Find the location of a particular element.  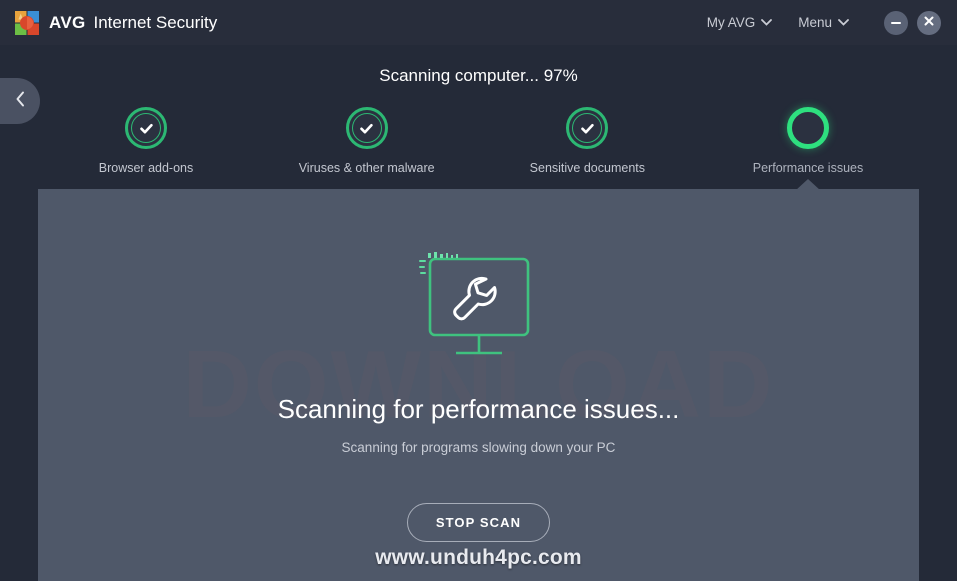

minimize-icon is located at coordinates (896, 22).